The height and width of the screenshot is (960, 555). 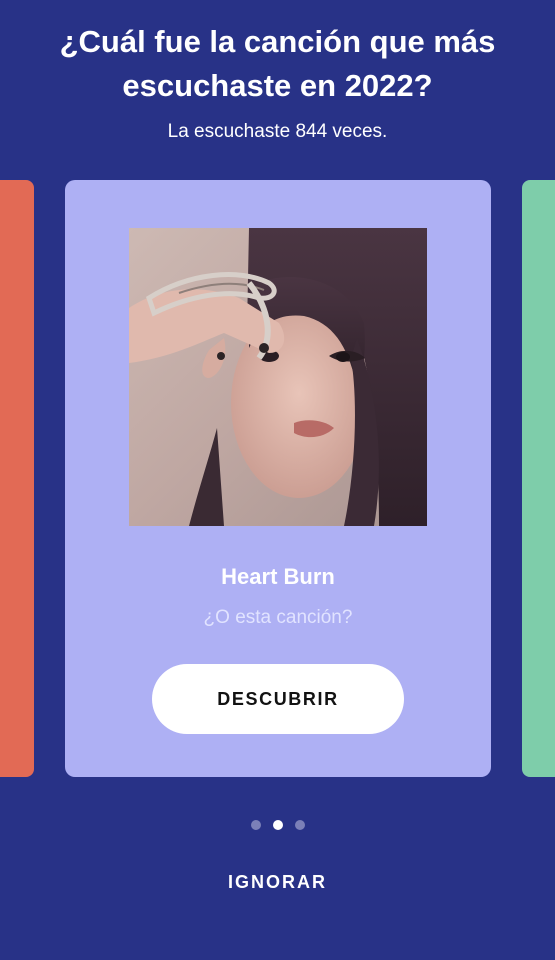 I want to click on alternate-song-prompt: ¿O esta canción?, so click(x=278, y=617).